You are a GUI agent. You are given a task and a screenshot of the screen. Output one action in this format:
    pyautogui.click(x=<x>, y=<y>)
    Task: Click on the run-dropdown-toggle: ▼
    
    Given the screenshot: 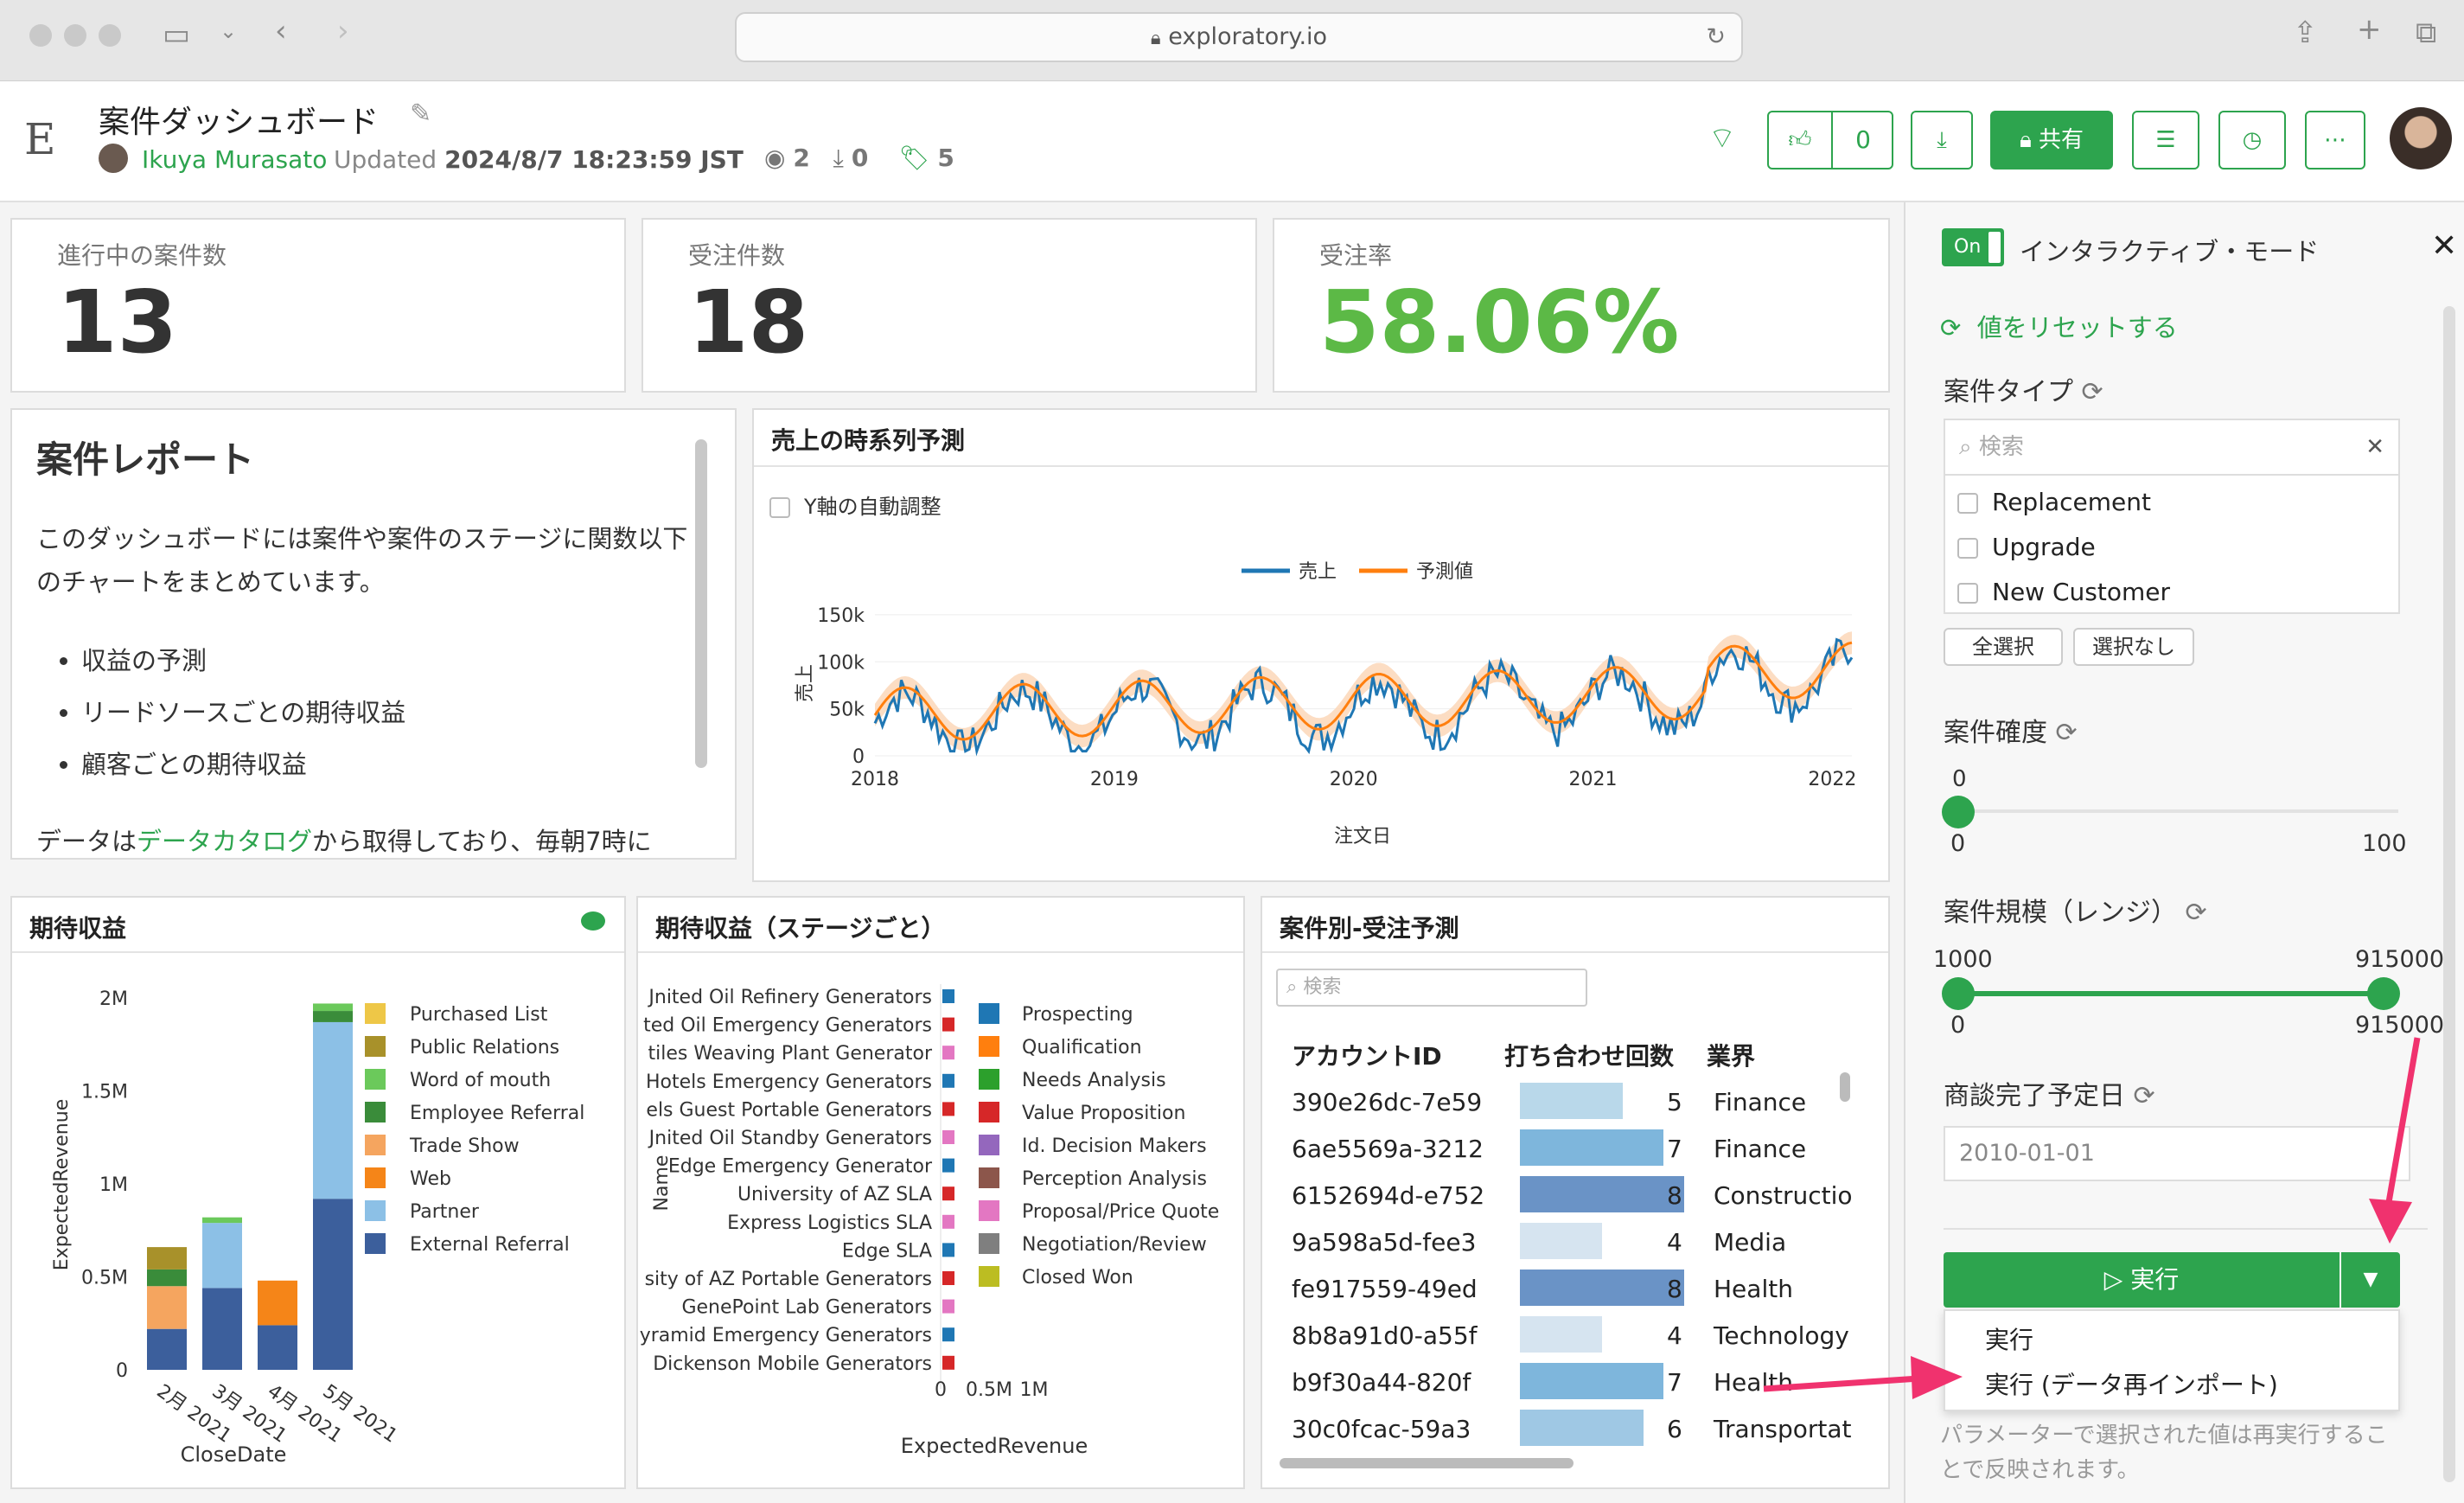 What is the action you would take?
    pyautogui.click(x=2370, y=1280)
    